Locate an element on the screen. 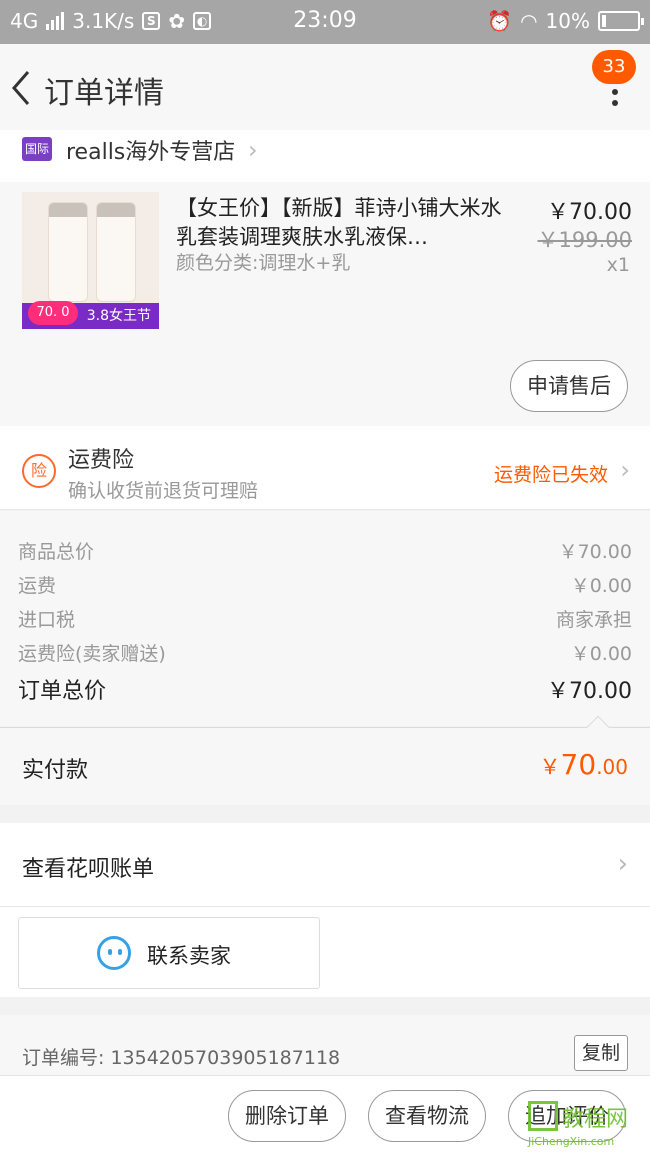  order-total-row: 订单总价 ￥70.00 is located at coordinates (325, 689).